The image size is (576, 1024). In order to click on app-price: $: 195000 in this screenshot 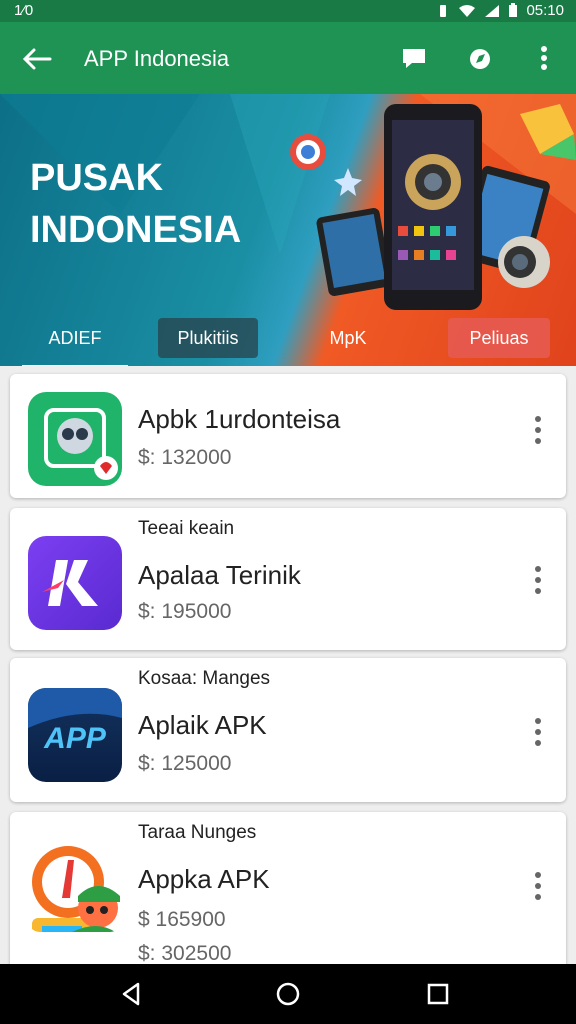, I will do `click(185, 611)`.